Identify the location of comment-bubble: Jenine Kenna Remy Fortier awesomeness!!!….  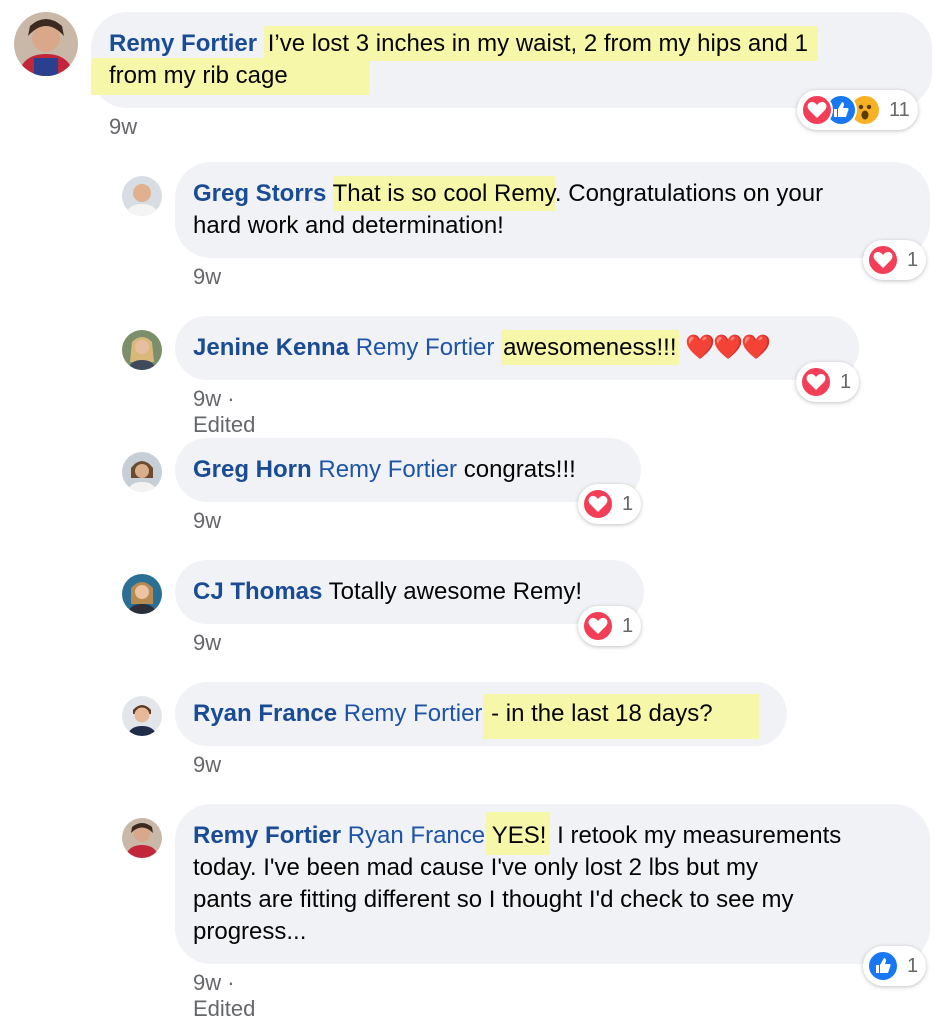
(517, 348).